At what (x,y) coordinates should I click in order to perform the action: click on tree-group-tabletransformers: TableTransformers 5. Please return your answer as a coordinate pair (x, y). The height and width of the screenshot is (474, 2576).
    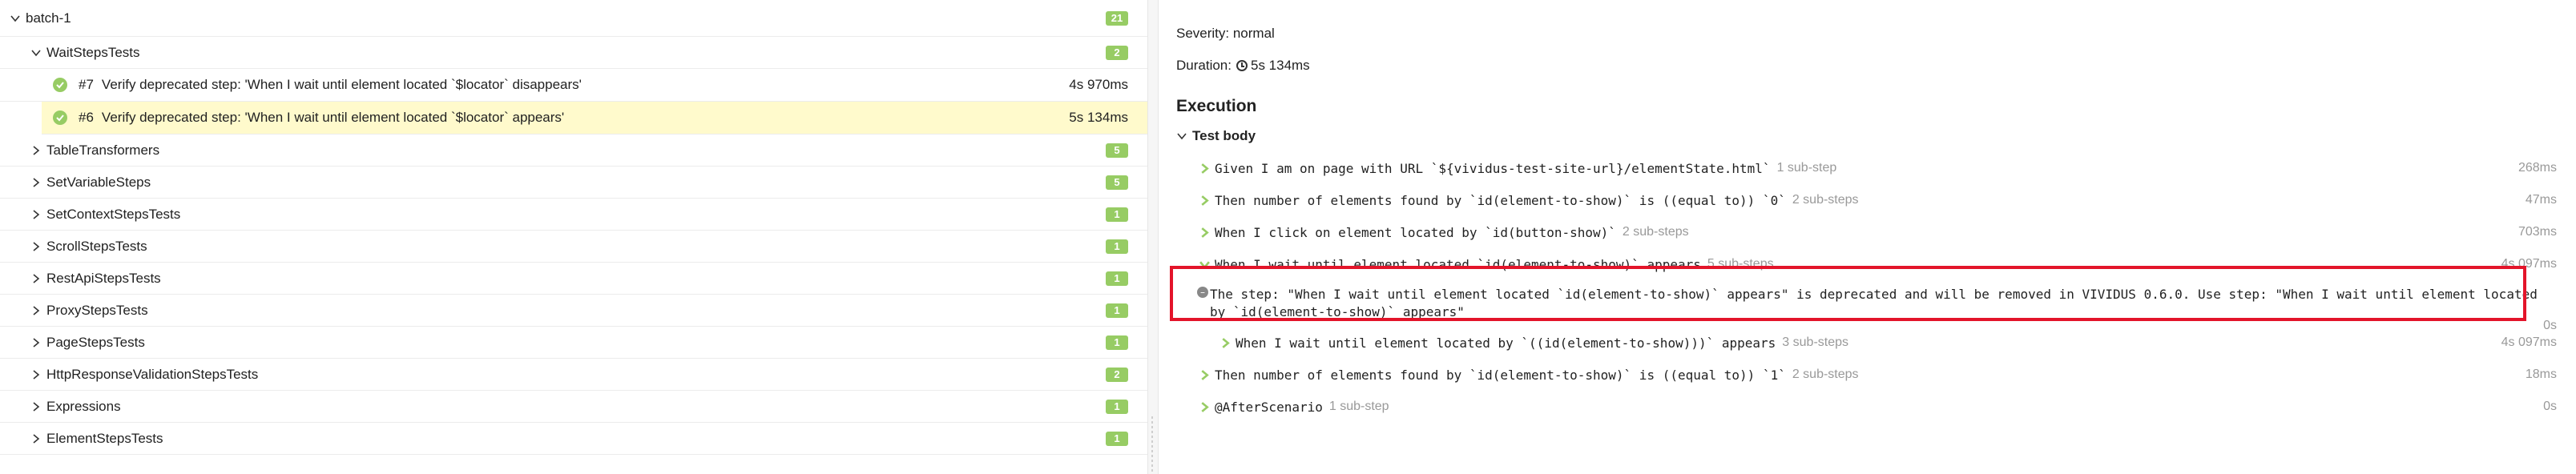
    Looking at the image, I should click on (573, 151).